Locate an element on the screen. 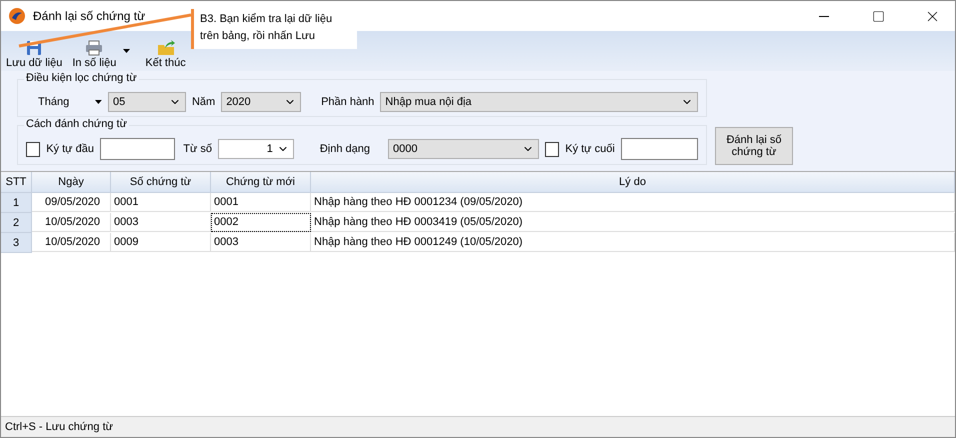 This screenshot has width=956, height=438. field-label: Tháng is located at coordinates (54, 102).